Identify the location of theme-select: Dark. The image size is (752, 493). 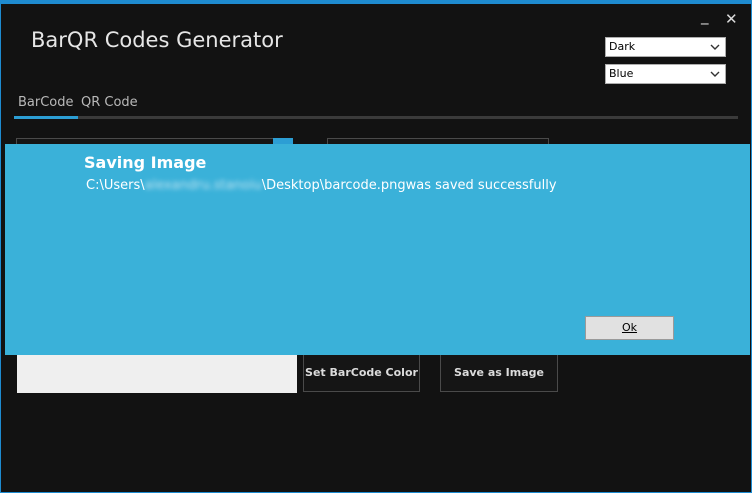
(665, 47).